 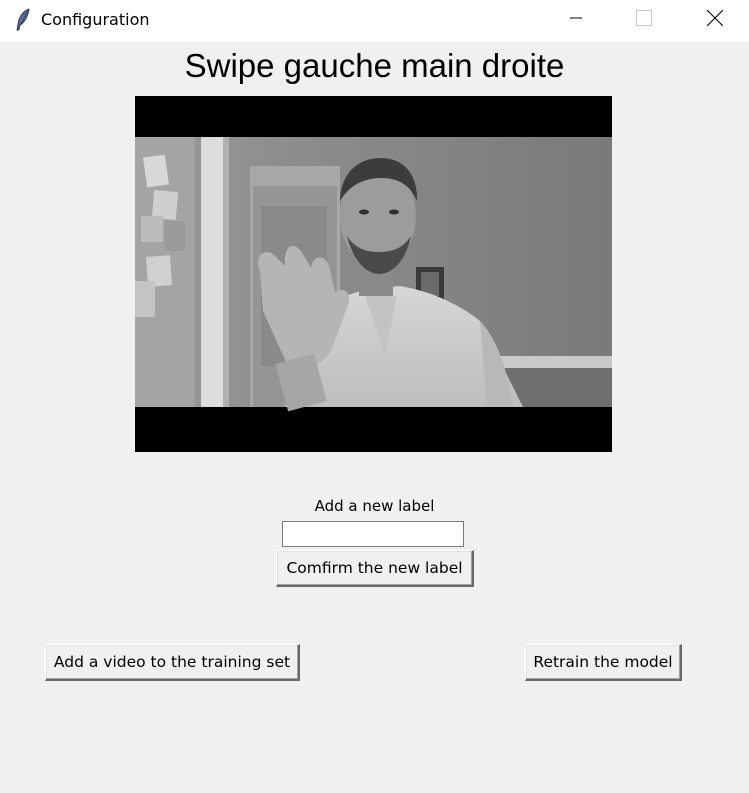 What do you see at coordinates (374, 506) in the screenshot?
I see `new-label-caption: Add a new label` at bounding box center [374, 506].